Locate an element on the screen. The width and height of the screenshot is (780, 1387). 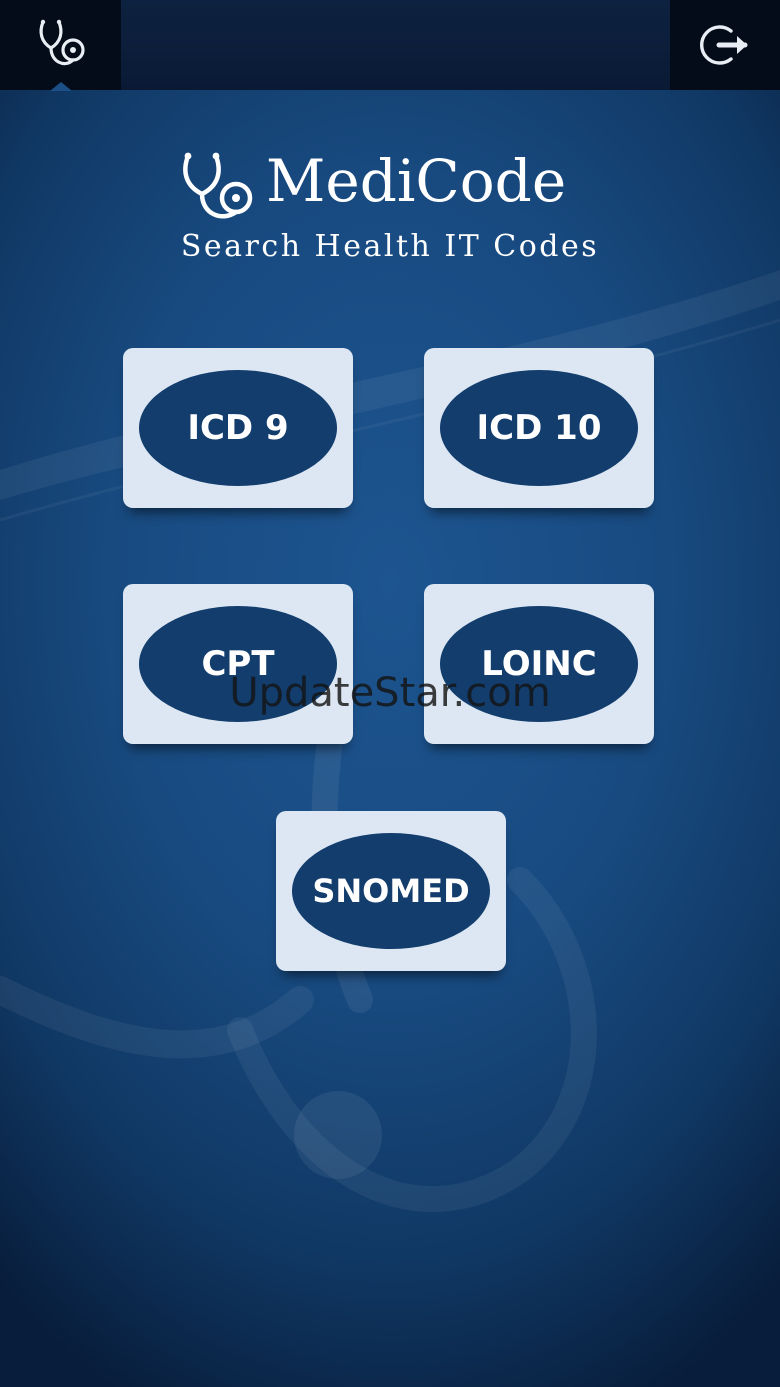
loinc-button: LOINC is located at coordinates (539, 664).